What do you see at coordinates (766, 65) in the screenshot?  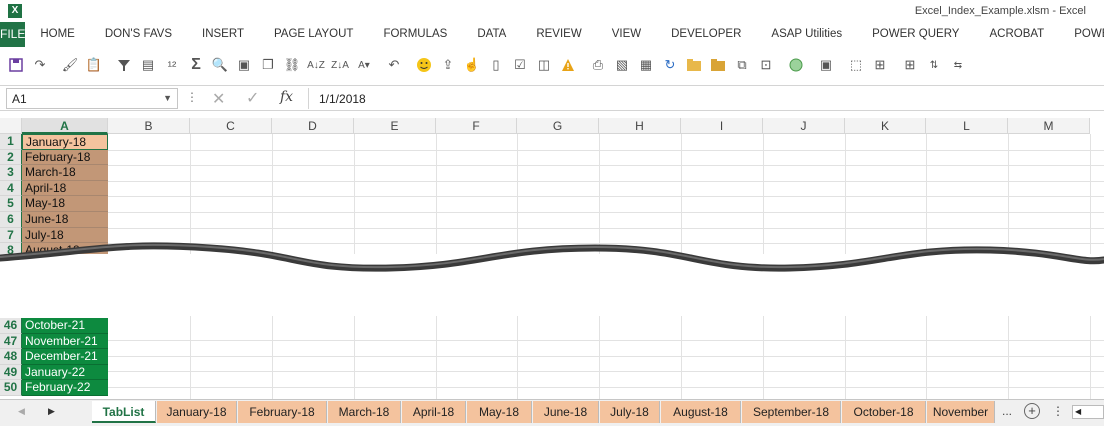 I see `share-icon: ⊡` at bounding box center [766, 65].